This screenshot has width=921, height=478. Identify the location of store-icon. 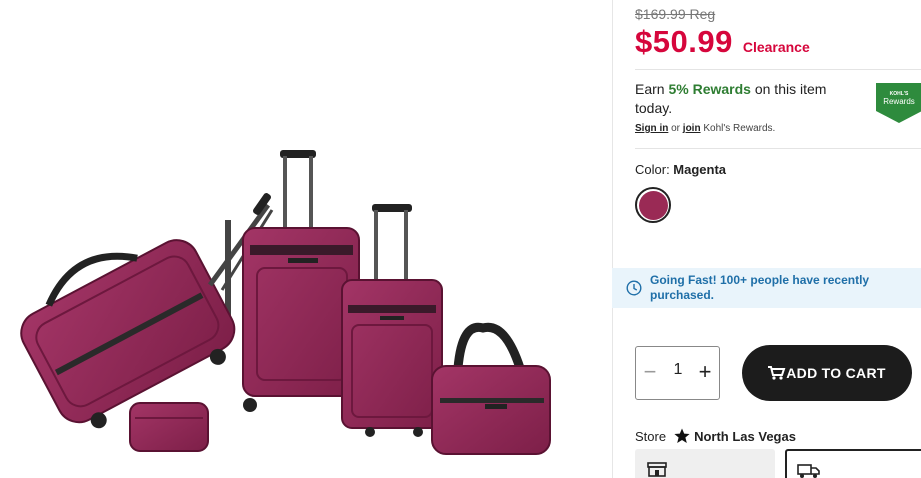
(657, 469).